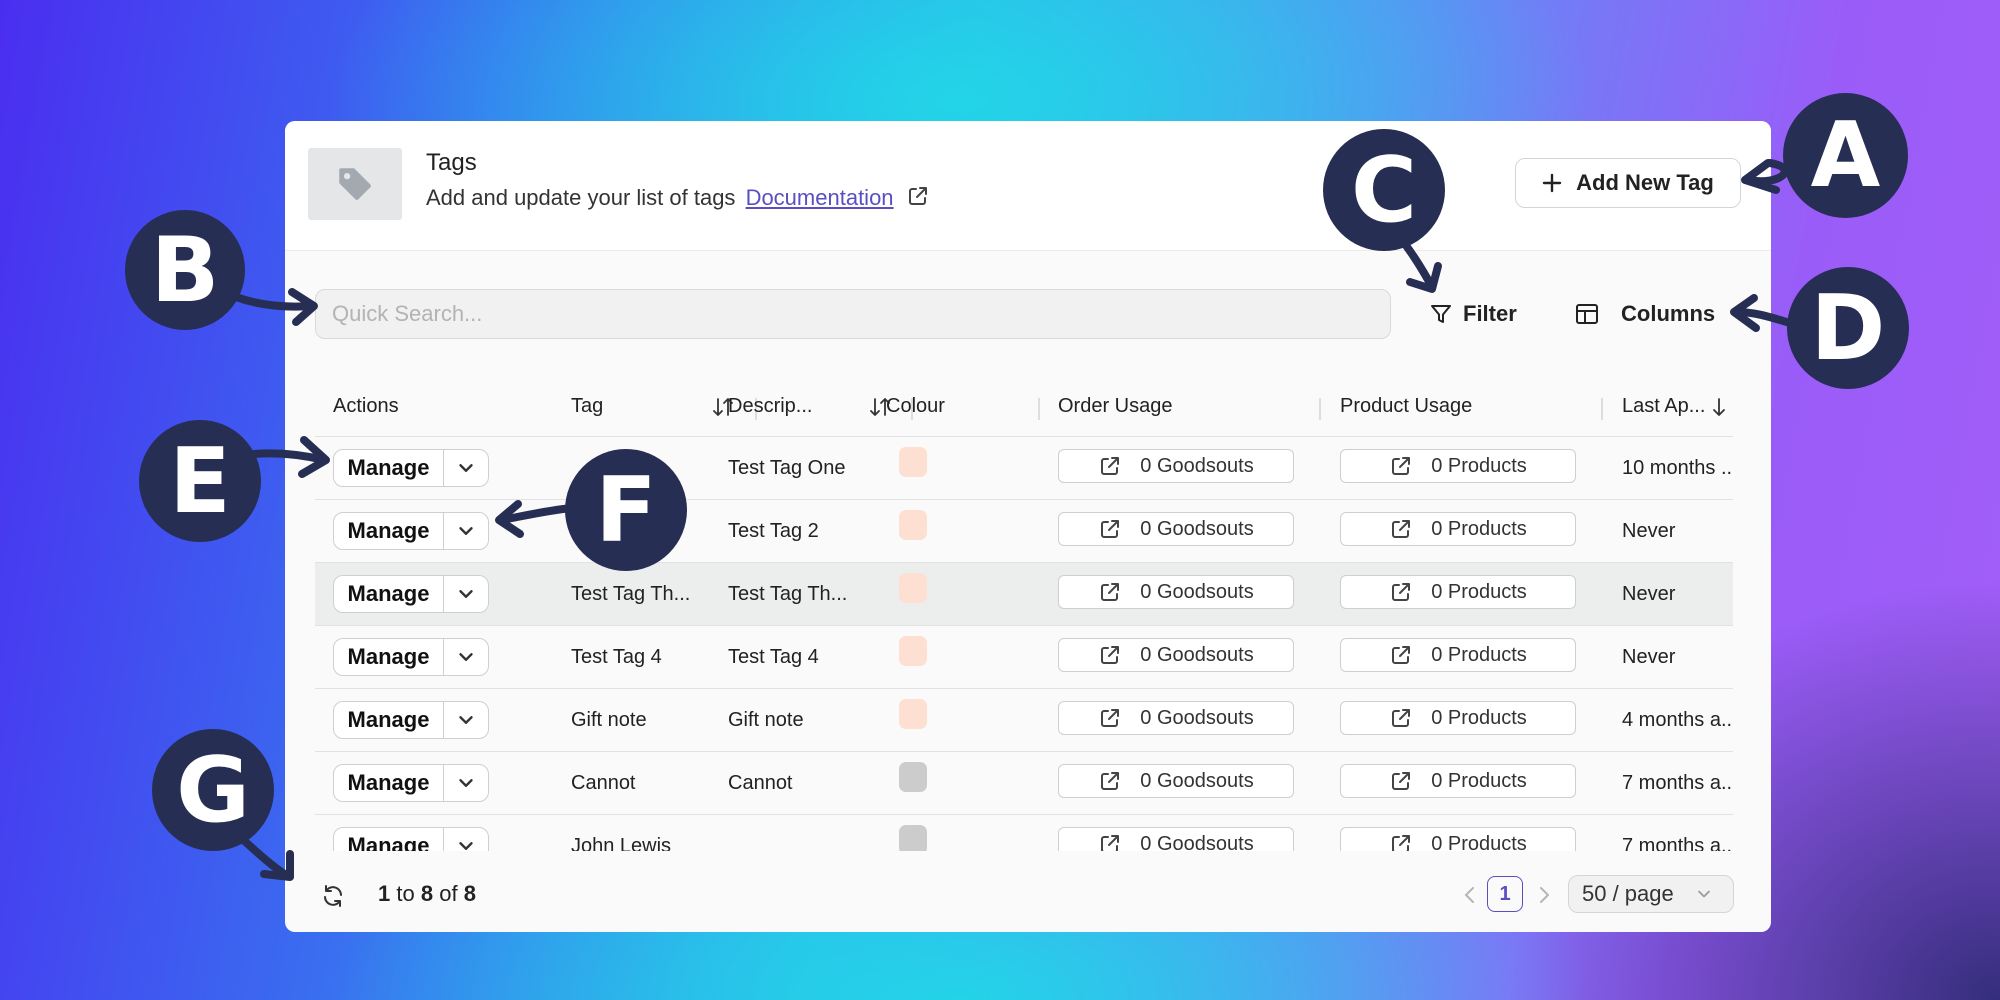 The width and height of the screenshot is (2000, 1000). I want to click on columns-button: Columns, so click(1645, 314).